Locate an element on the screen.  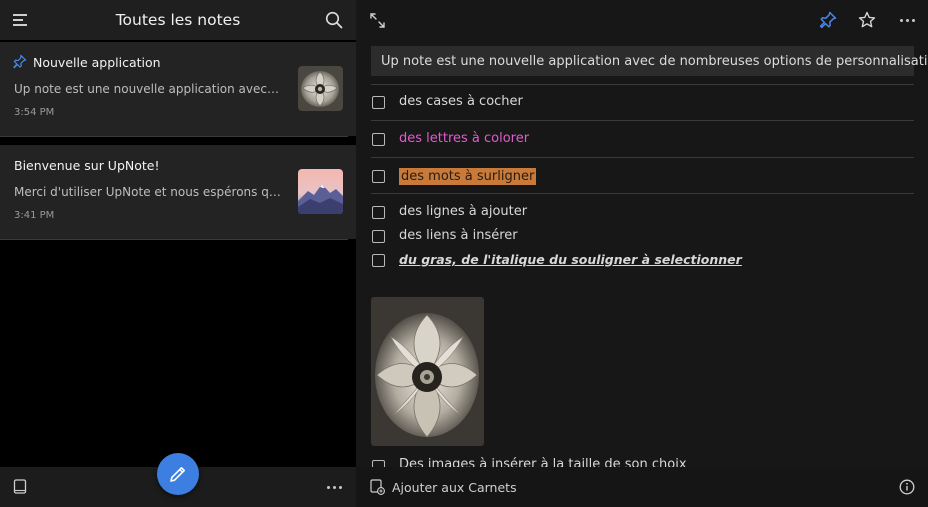
note-title: Bienvenue sur UpNote! is located at coordinates (87, 165).